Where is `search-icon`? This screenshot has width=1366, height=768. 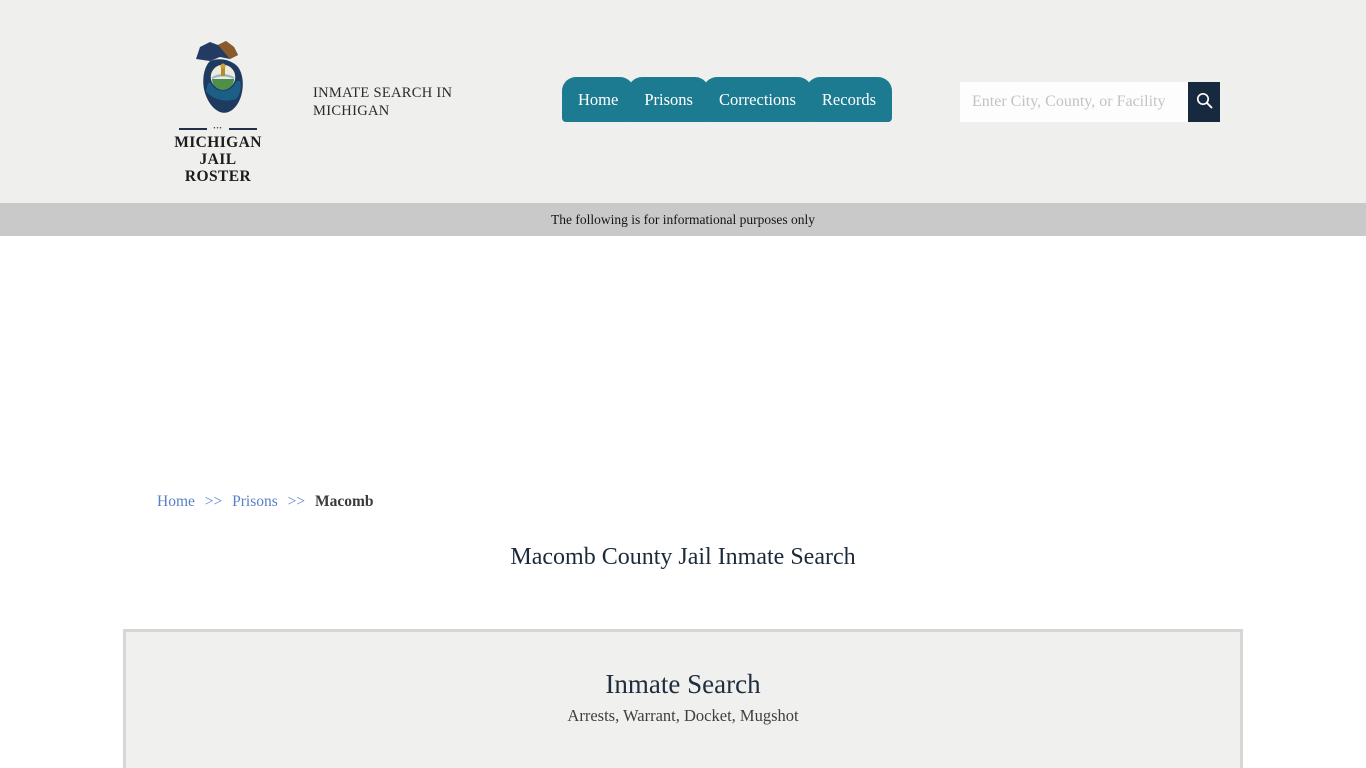 search-icon is located at coordinates (1204, 102).